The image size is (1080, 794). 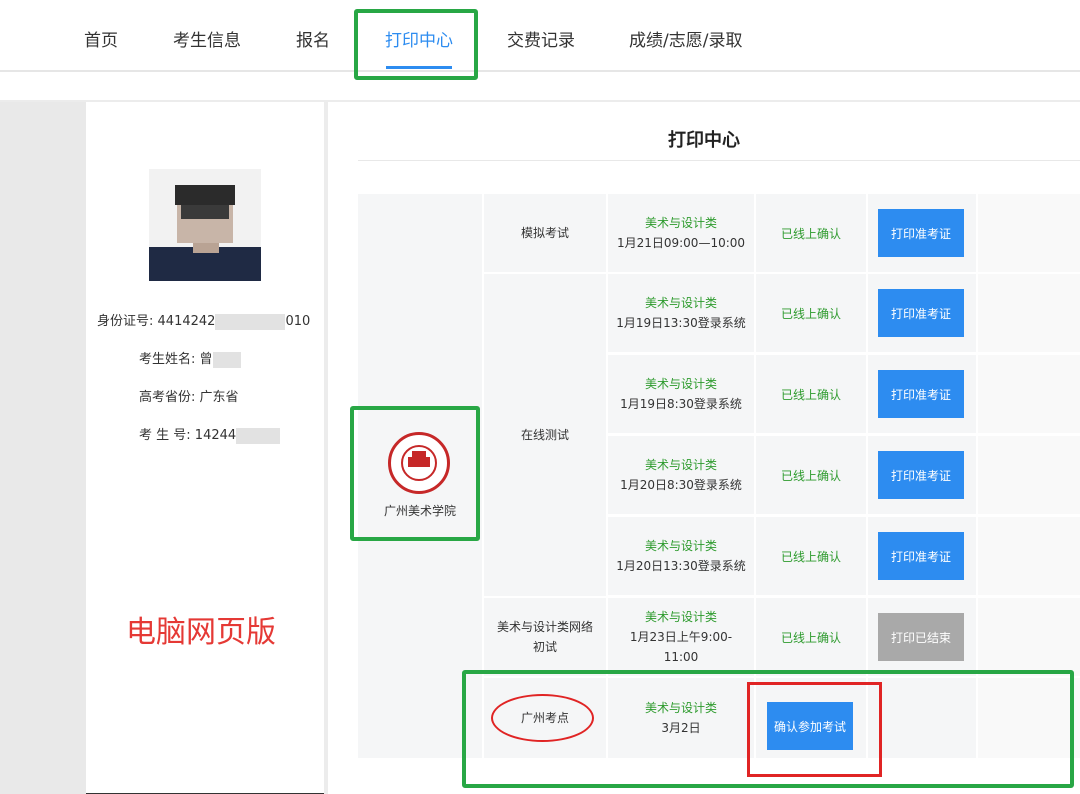 What do you see at coordinates (540, 87) in the screenshot?
I see `header-band` at bounding box center [540, 87].